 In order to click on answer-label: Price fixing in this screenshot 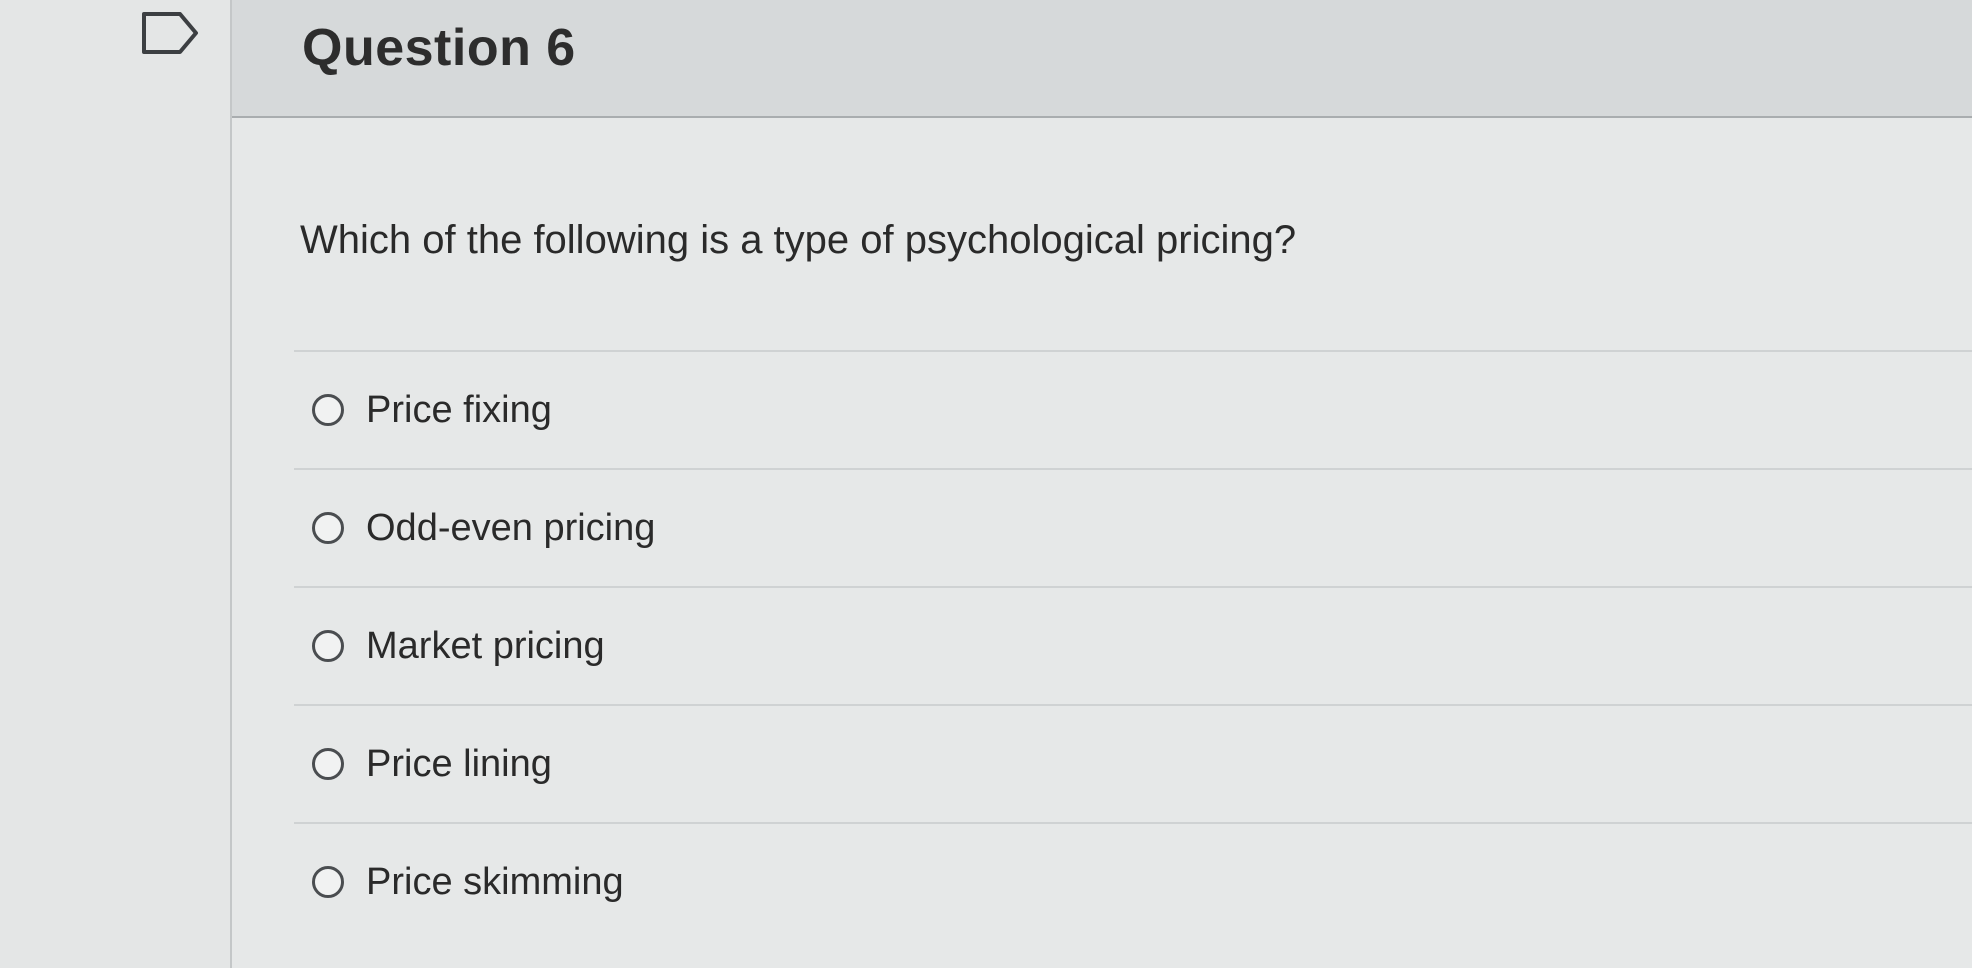, I will do `click(459, 409)`.